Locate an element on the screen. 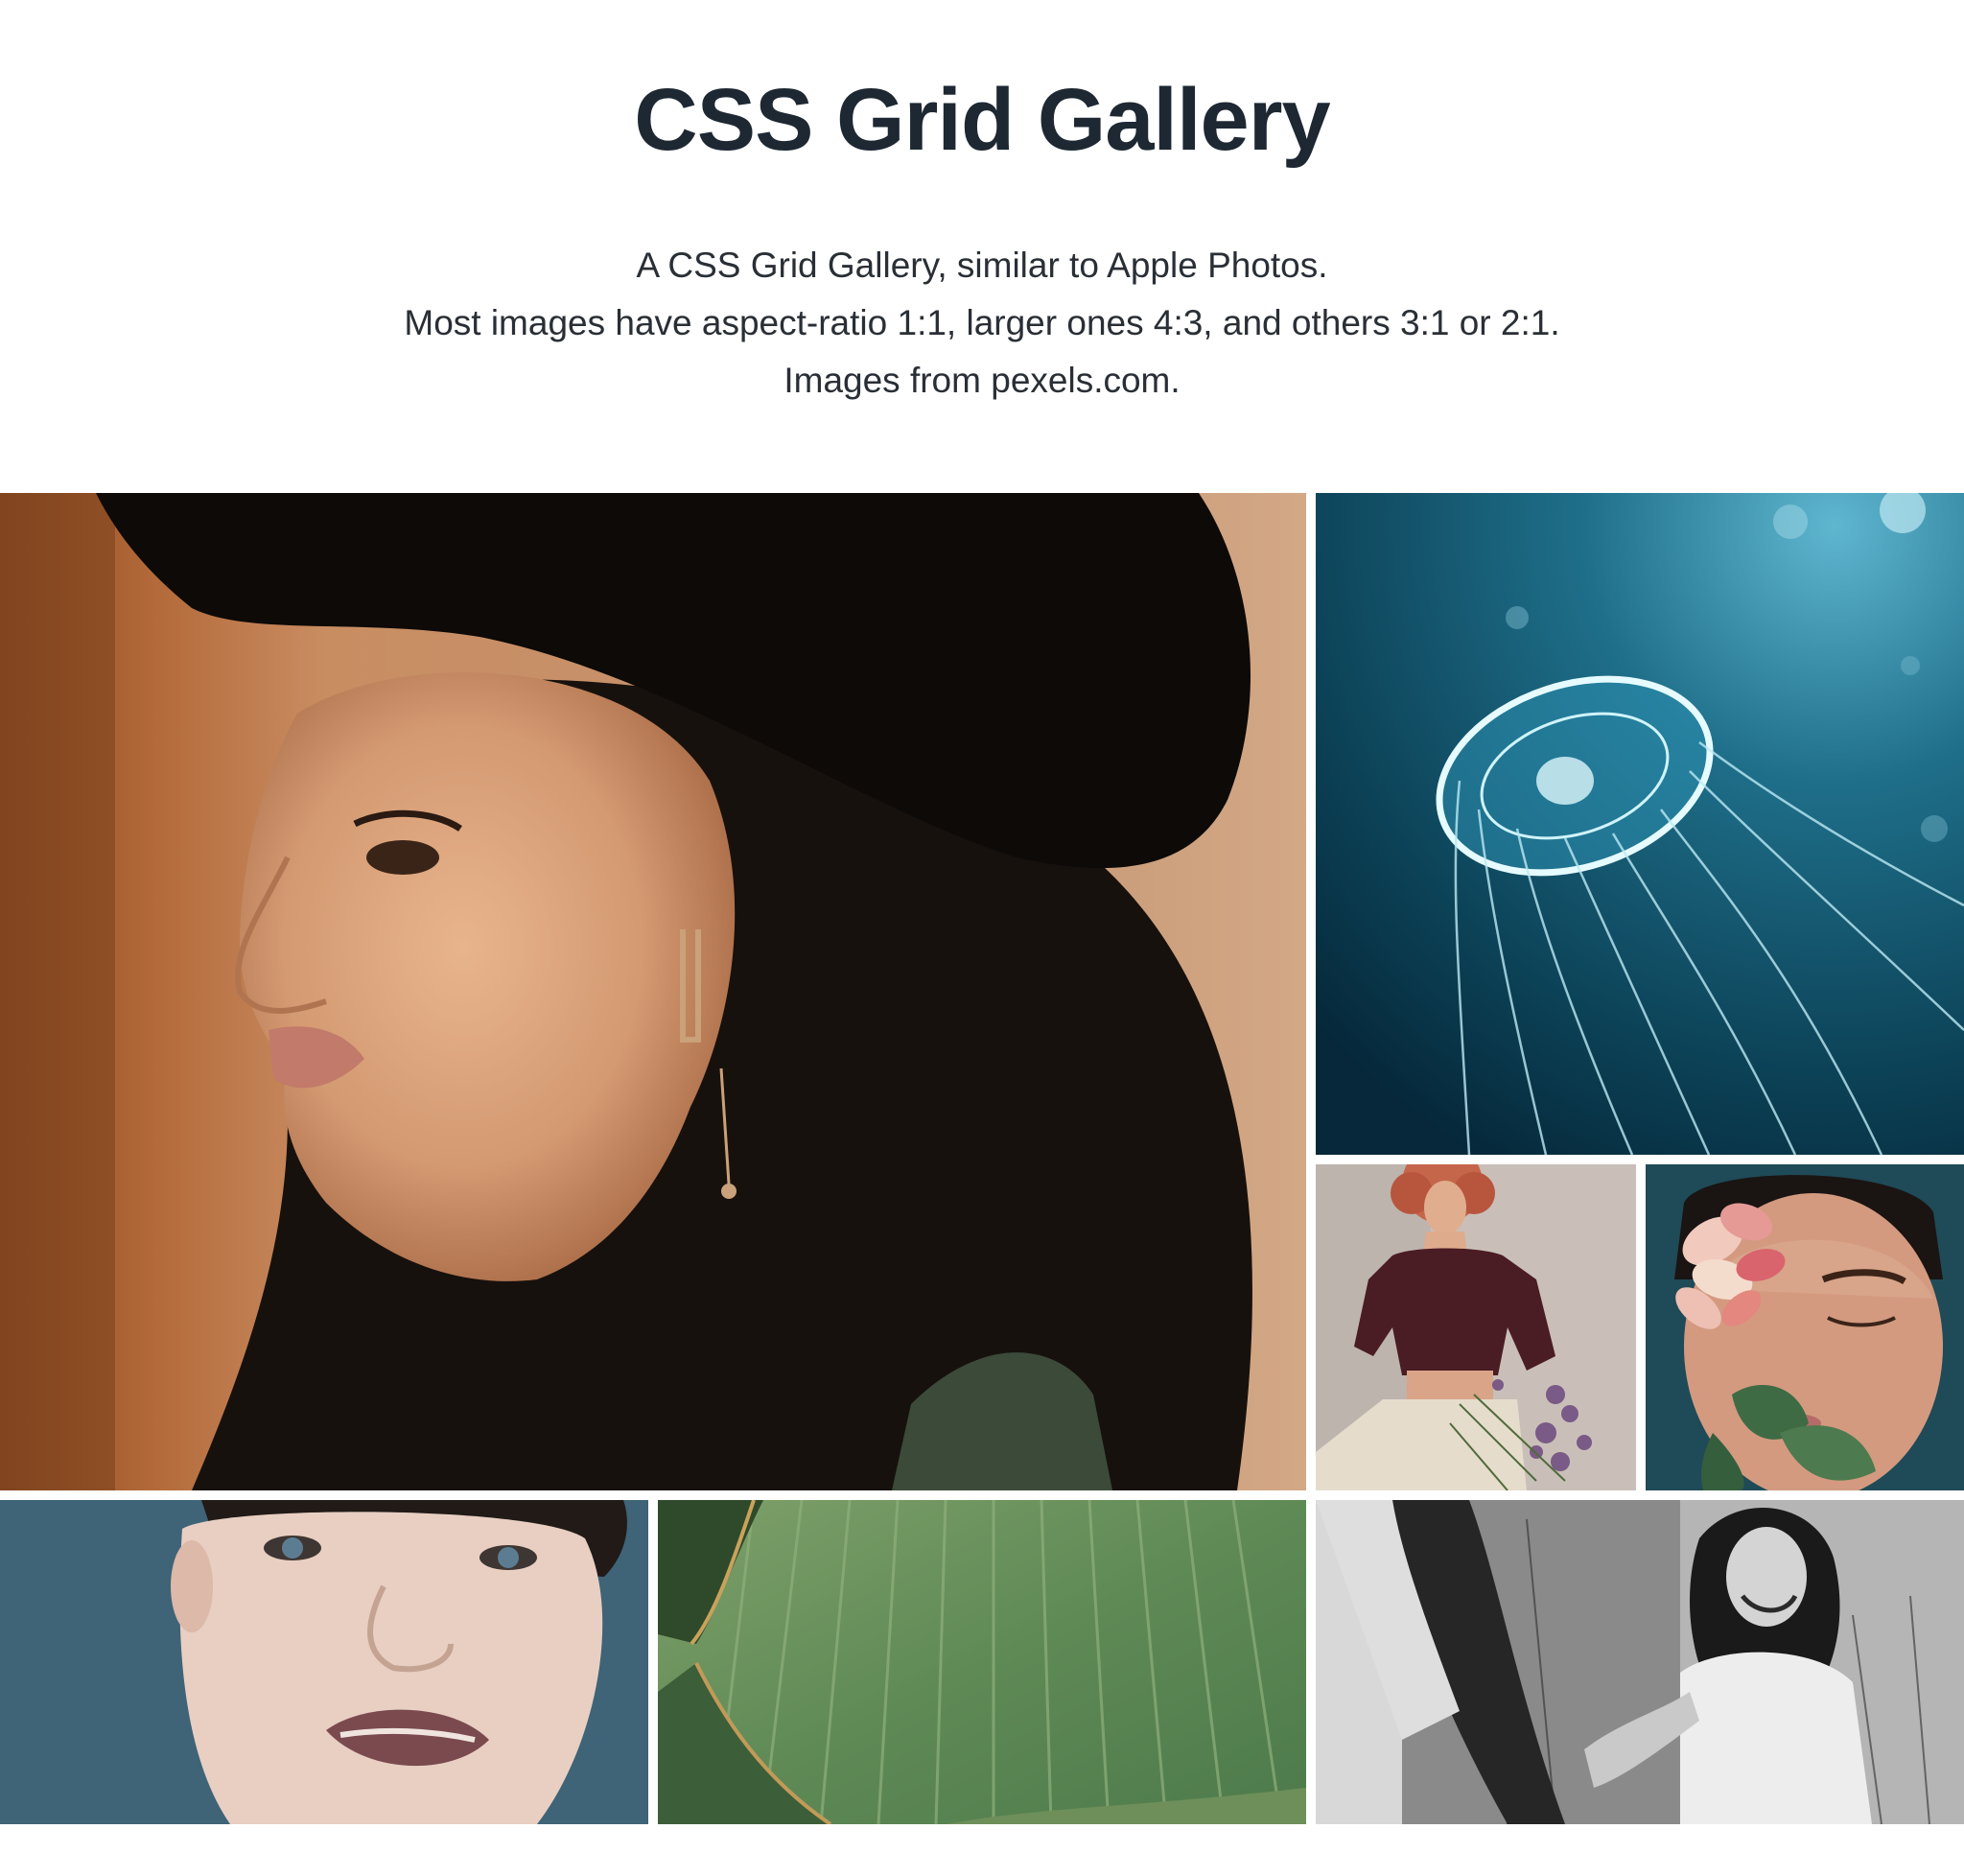 The width and height of the screenshot is (1964, 1876). gallery-image-curly-hair is located at coordinates (1476, 1327).